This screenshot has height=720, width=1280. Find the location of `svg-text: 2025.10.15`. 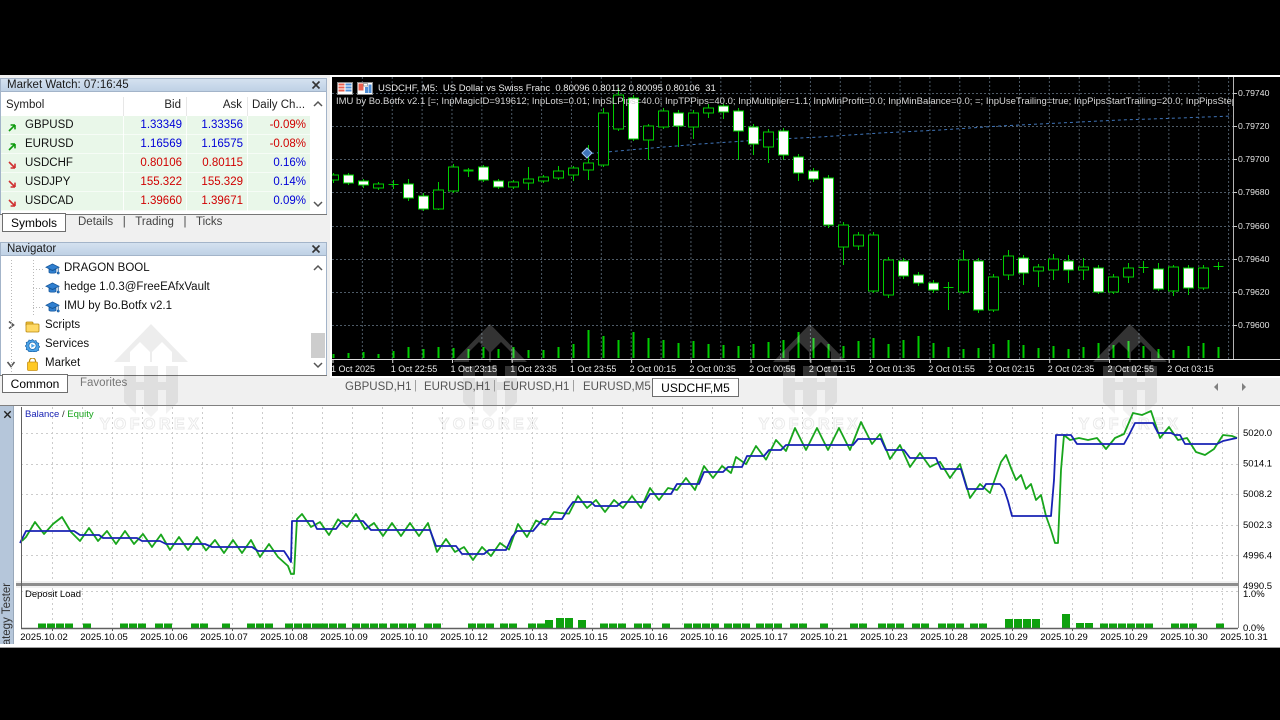

svg-text: 2025.10.15 is located at coordinates (584, 637).